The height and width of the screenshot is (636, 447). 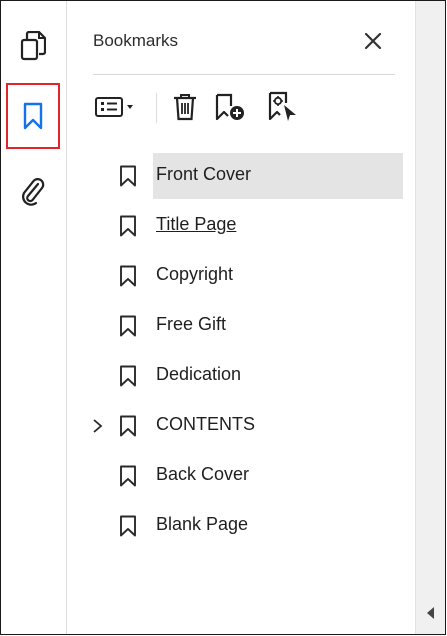 What do you see at coordinates (204, 174) in the screenshot?
I see `bookmark-label: Front Cover` at bounding box center [204, 174].